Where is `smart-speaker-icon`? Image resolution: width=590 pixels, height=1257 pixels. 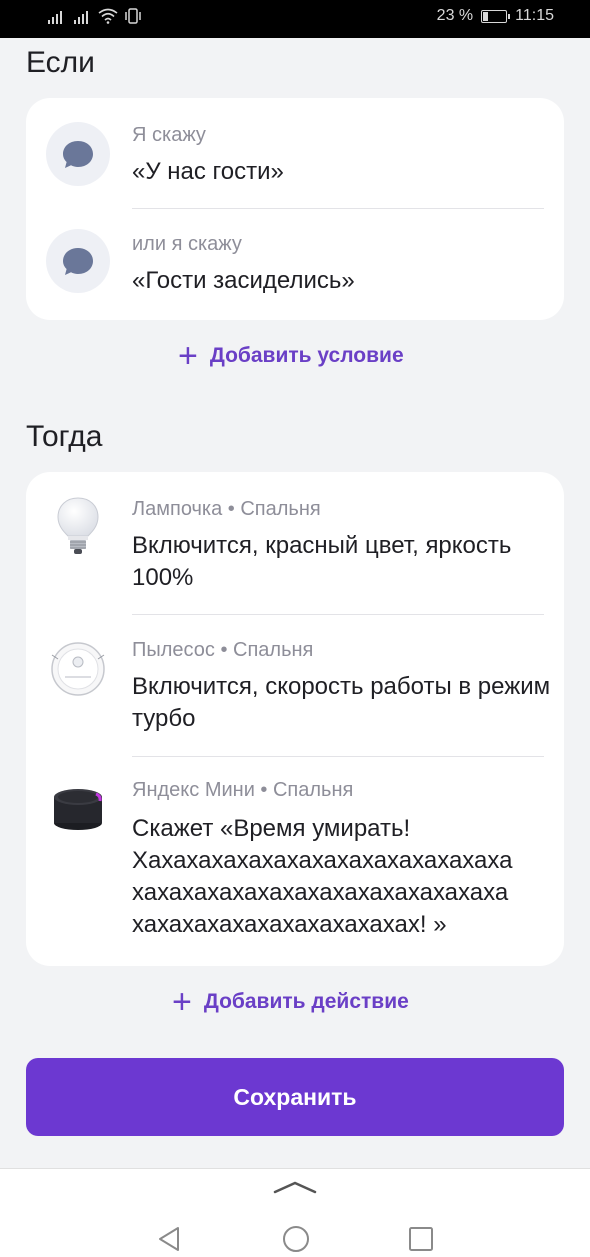 smart-speaker-icon is located at coordinates (78, 809).